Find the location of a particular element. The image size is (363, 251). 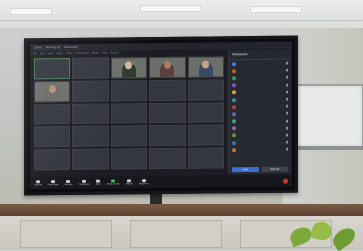

menu-item-share: Share is located at coordinates (95, 53).